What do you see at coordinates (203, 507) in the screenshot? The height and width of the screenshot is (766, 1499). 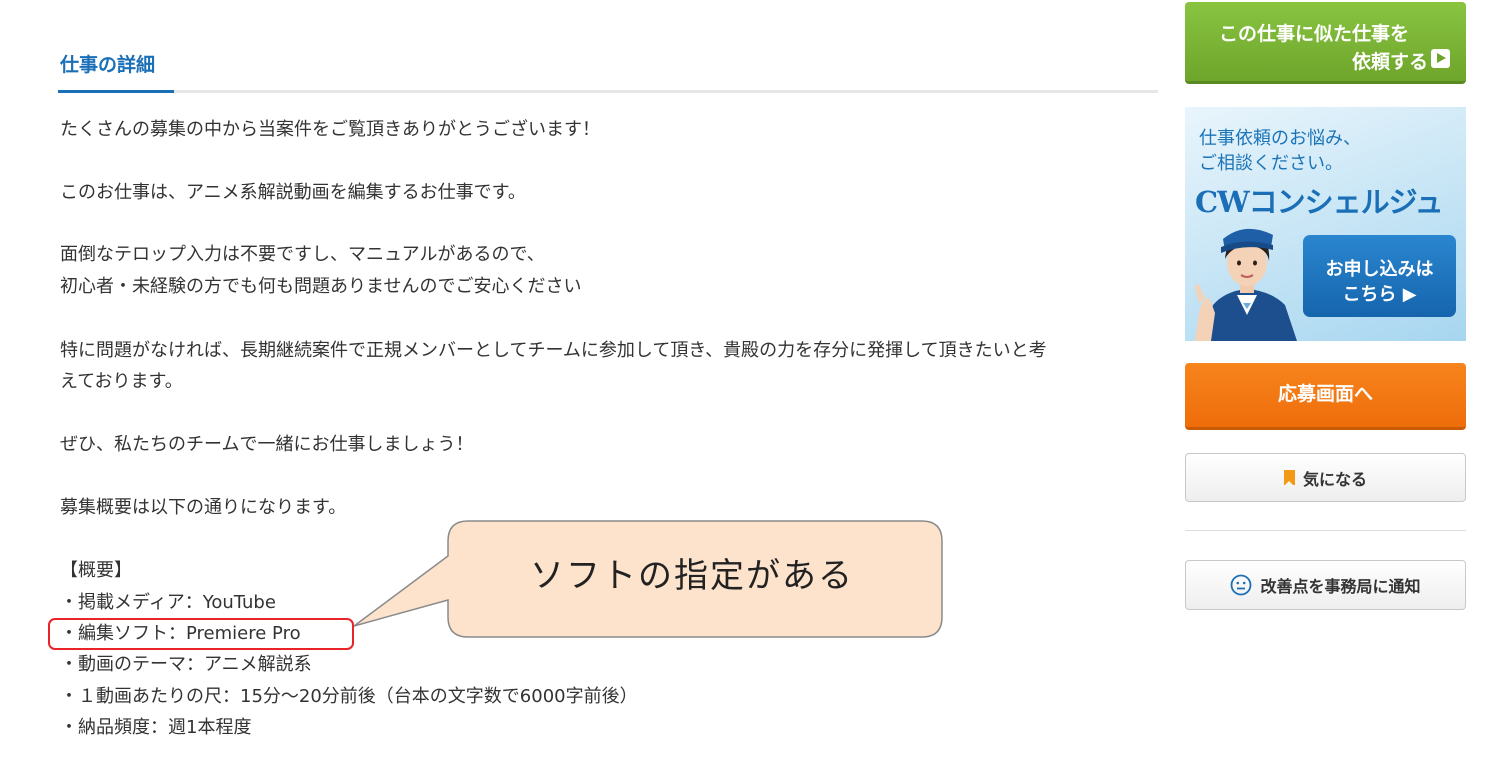 I see `description-line: 募集概要は以下の通りになります。` at bounding box center [203, 507].